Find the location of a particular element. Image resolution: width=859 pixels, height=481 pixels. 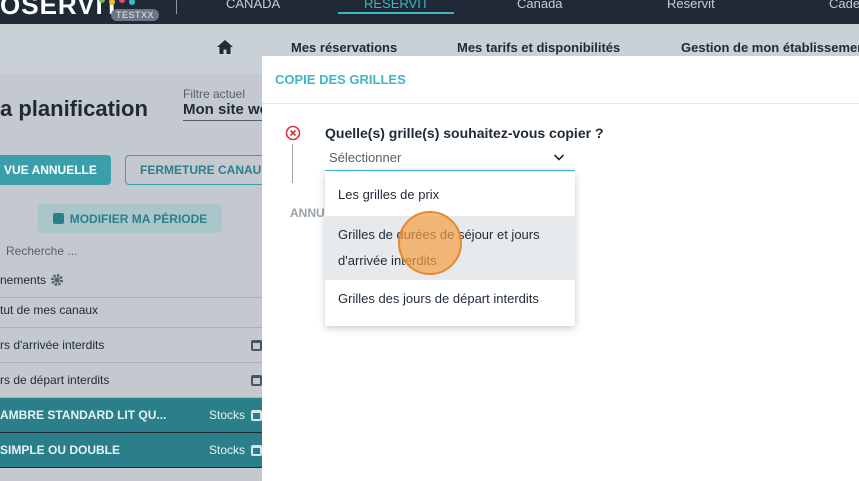

edit-period-button: MODIFIER MA PÉRIODE is located at coordinates (130, 218).